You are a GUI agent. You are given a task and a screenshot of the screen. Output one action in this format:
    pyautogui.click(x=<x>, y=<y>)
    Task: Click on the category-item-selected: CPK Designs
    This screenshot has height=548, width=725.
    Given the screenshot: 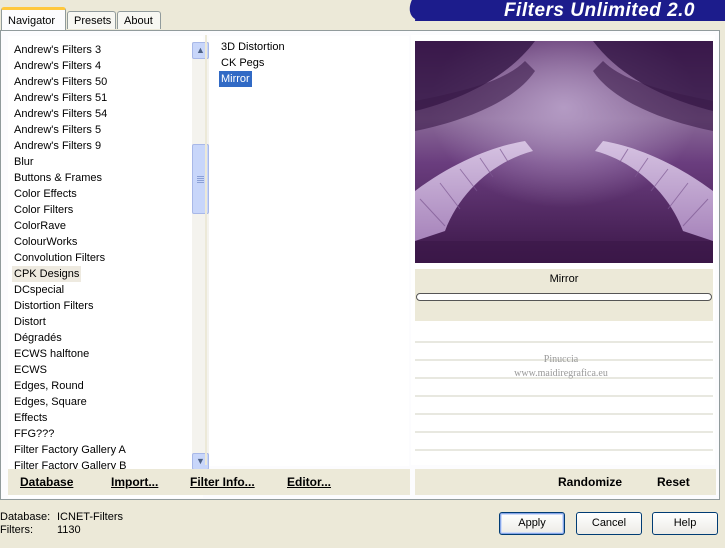 What is the action you would take?
    pyautogui.click(x=47, y=274)
    